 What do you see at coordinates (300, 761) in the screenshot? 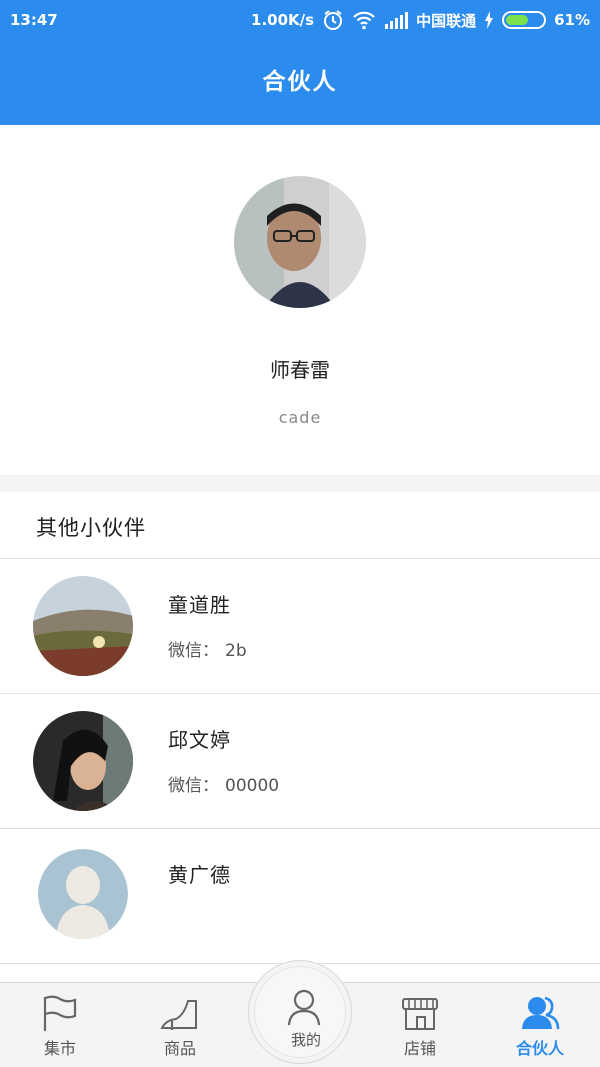
I see `partner-row: 邱文婷 微信： 00000` at bounding box center [300, 761].